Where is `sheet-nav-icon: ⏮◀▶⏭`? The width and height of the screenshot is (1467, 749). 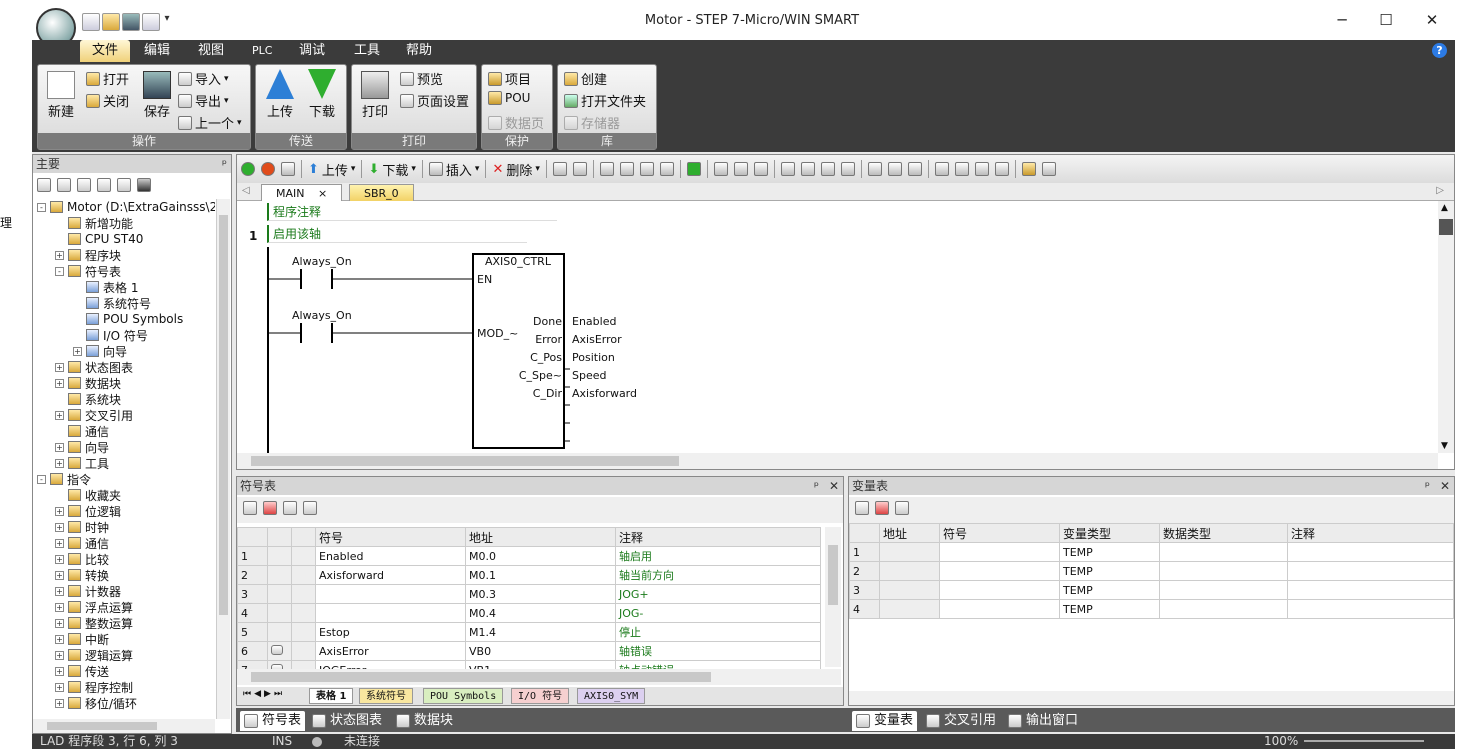
sheet-nav-icon: ⏮◀▶⏭ is located at coordinates (264, 694).